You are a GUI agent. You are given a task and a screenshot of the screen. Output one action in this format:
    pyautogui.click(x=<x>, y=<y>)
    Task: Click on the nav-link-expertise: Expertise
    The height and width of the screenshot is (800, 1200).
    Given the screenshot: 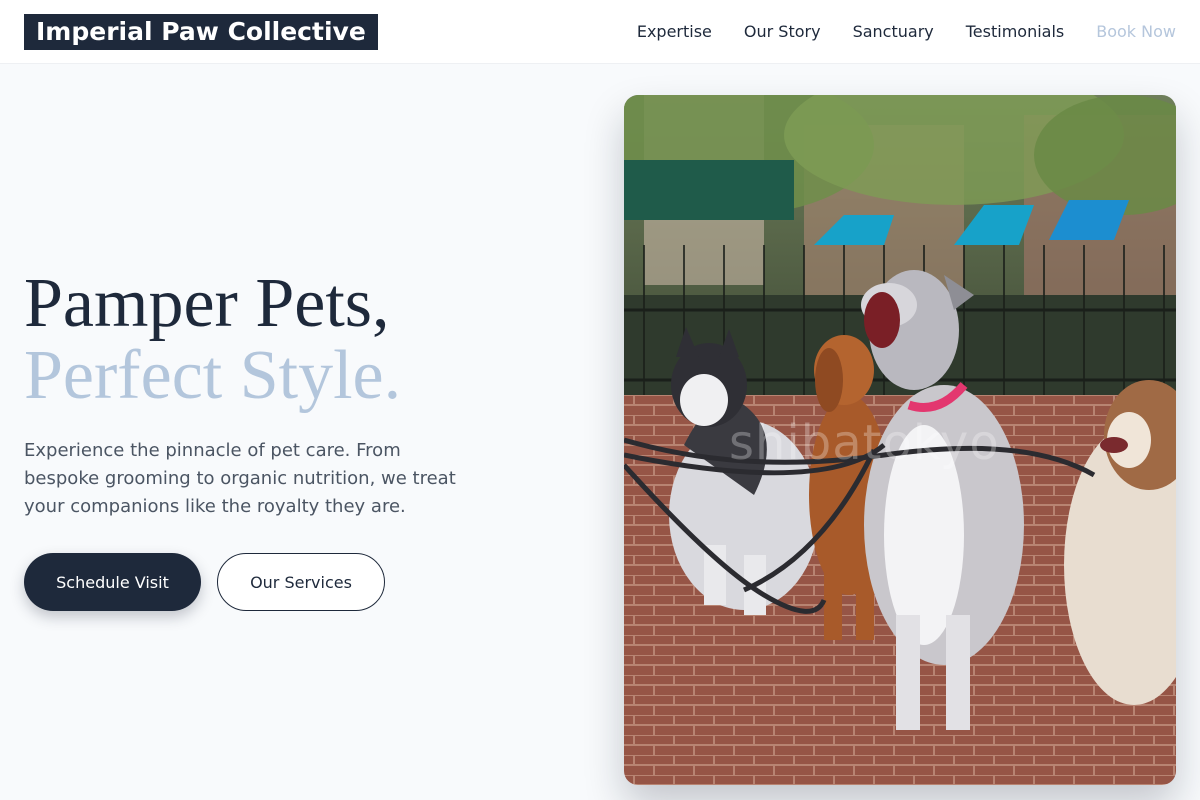 What is the action you would take?
    pyautogui.click(x=674, y=31)
    